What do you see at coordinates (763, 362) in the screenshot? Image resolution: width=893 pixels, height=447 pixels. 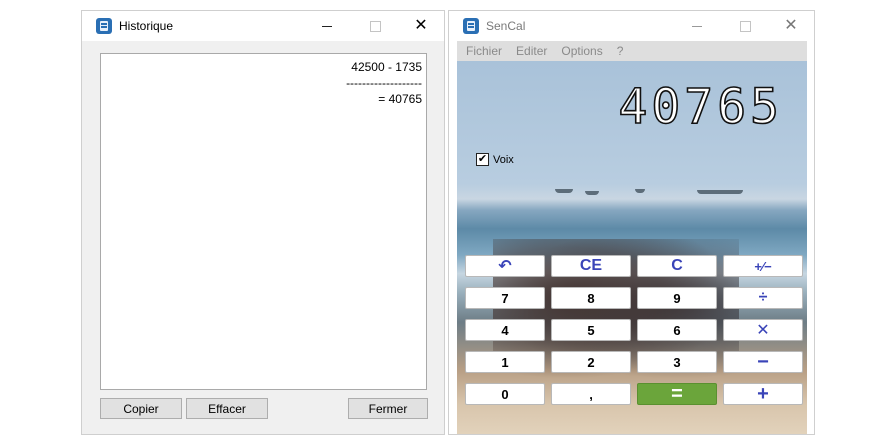 I see `minus-key: −` at bounding box center [763, 362].